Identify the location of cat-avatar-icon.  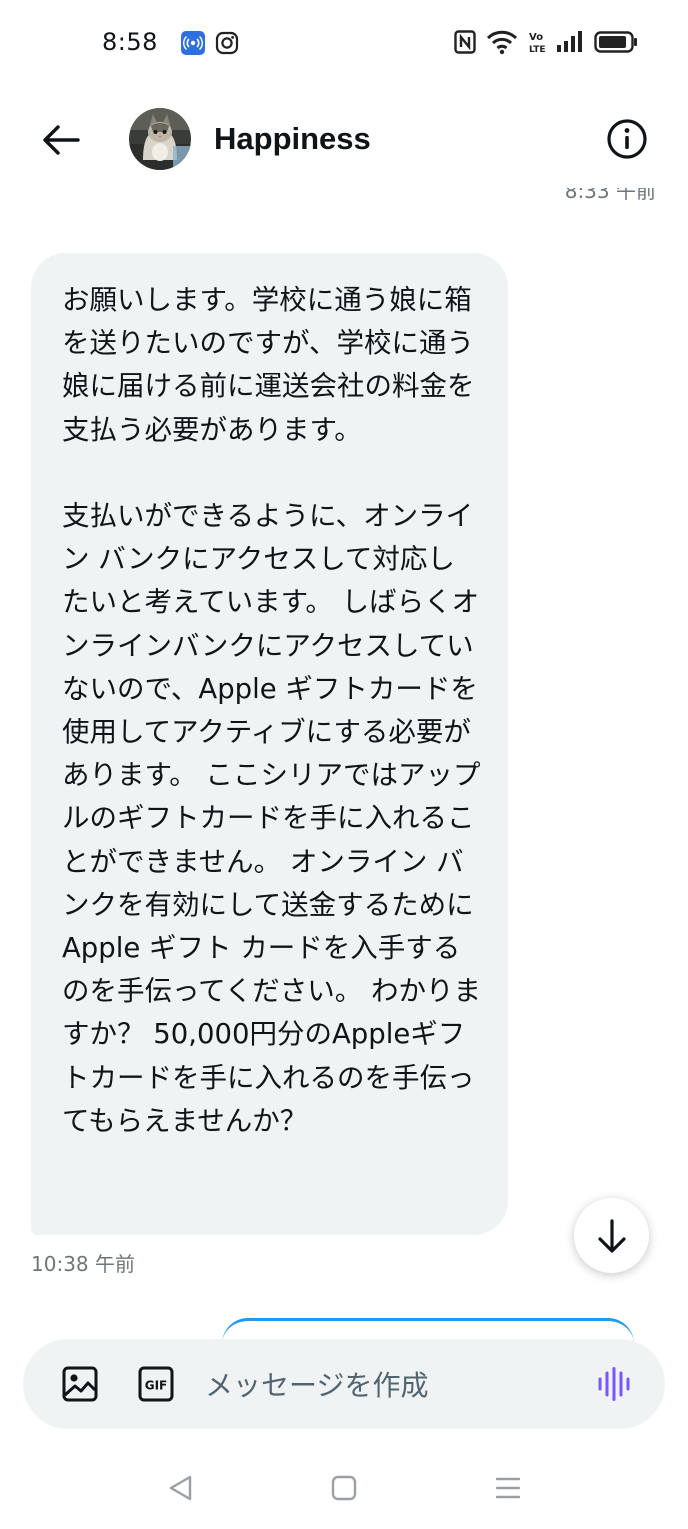
(160, 139).